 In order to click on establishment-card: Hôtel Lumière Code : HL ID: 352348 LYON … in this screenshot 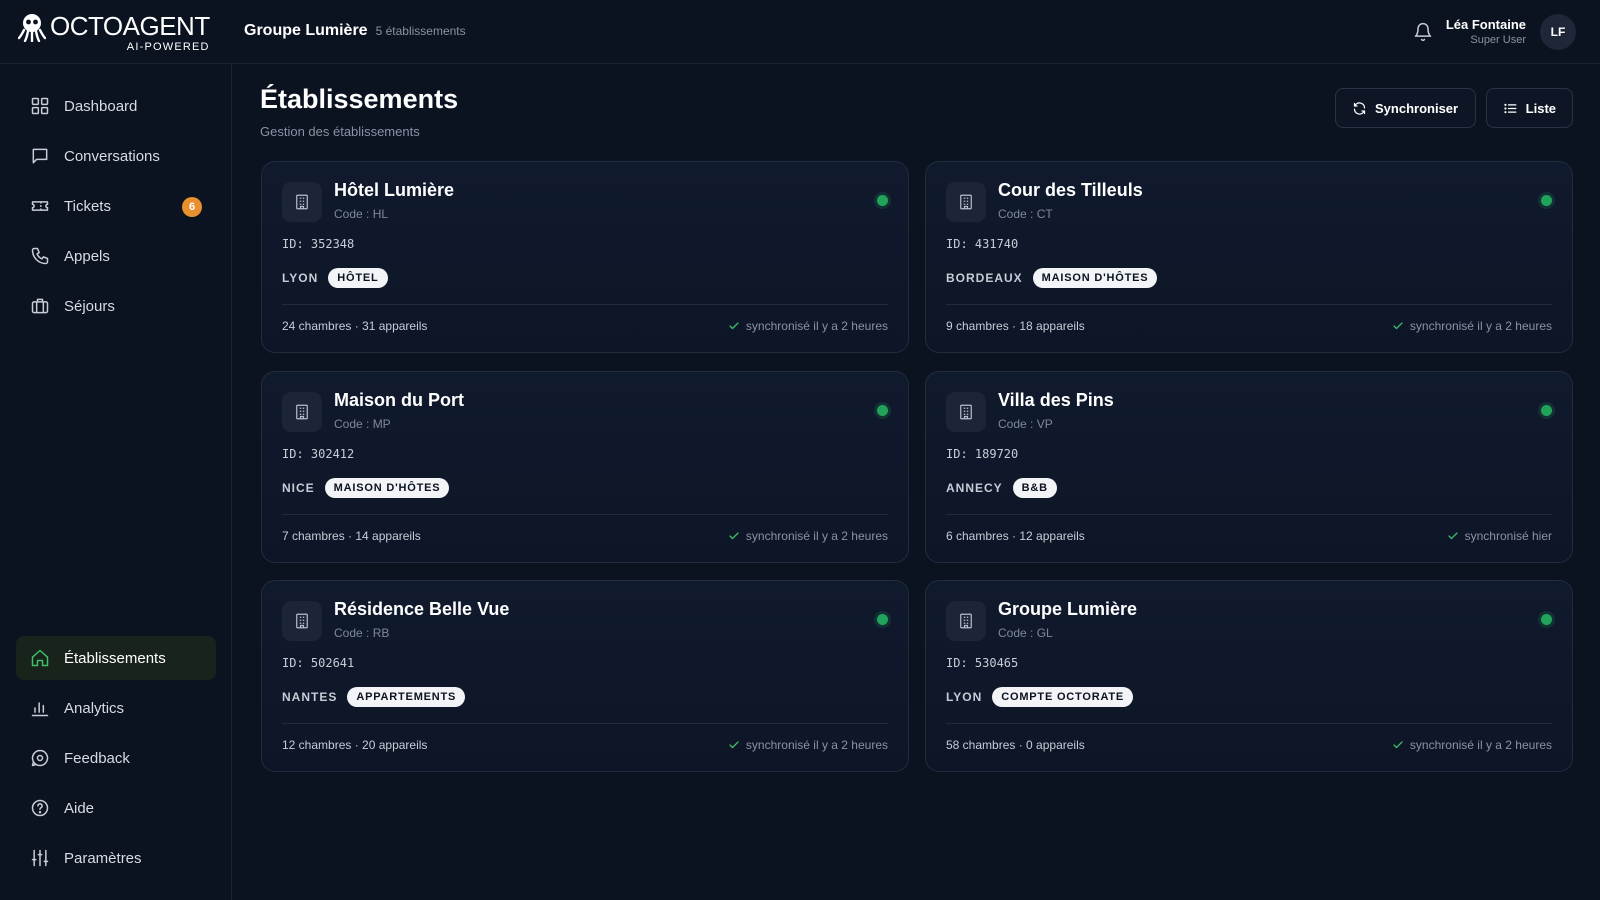, I will do `click(585, 257)`.